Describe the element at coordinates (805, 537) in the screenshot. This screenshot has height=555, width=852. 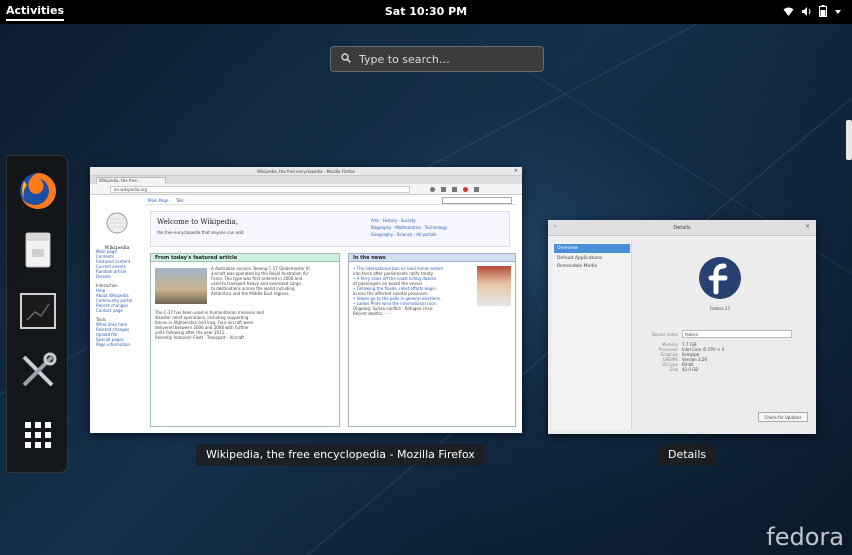
I see `fedora-watermark: fedora` at that location.